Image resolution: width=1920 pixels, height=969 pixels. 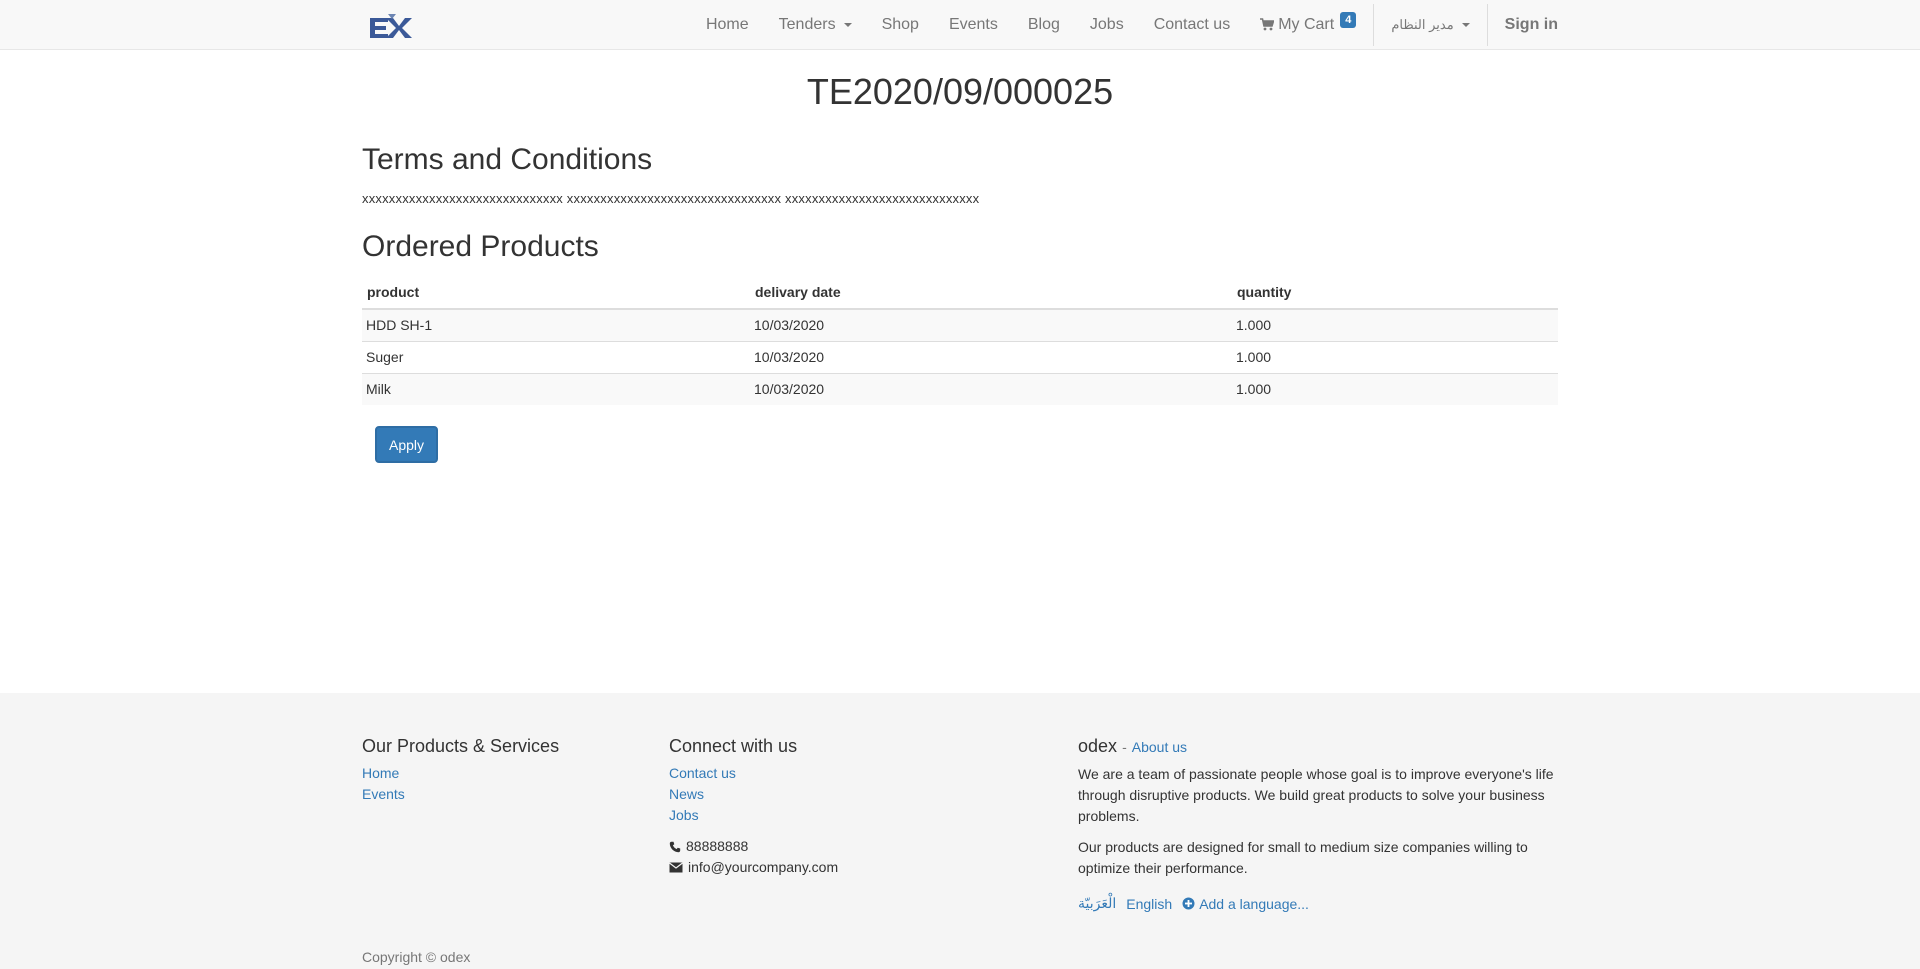 What do you see at coordinates (502, 794) in the screenshot?
I see `footer-link-events: Events` at bounding box center [502, 794].